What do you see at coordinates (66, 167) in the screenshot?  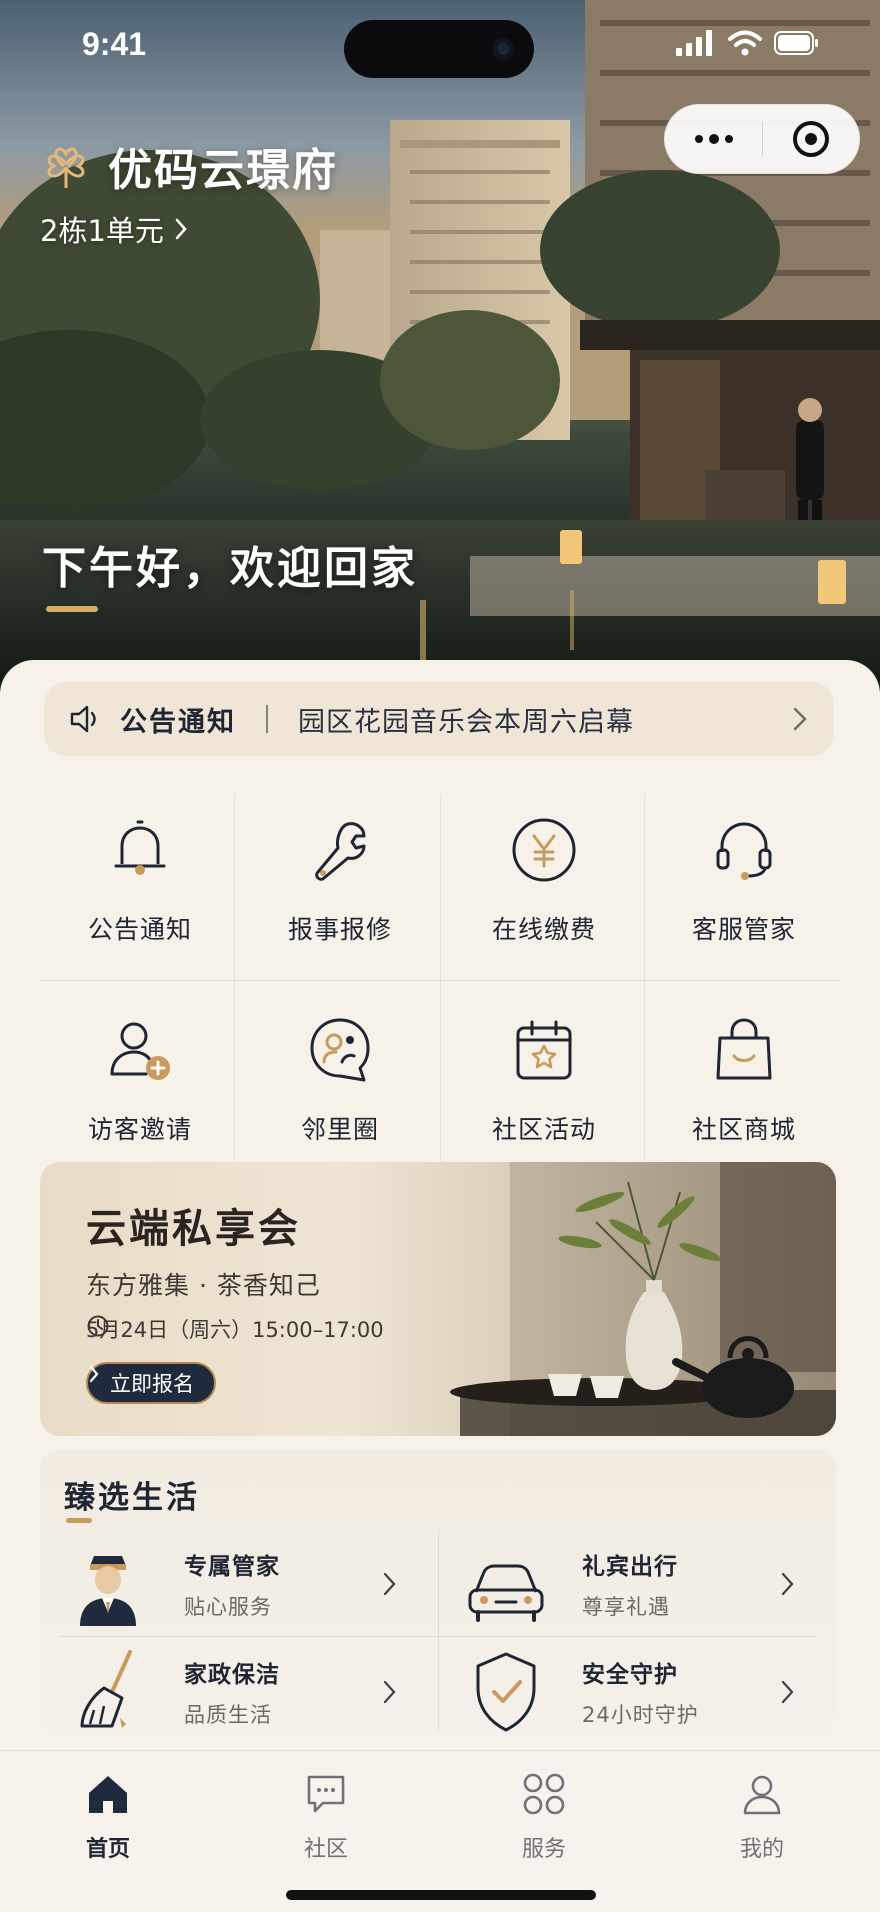 I see `clover-logo-icon` at bounding box center [66, 167].